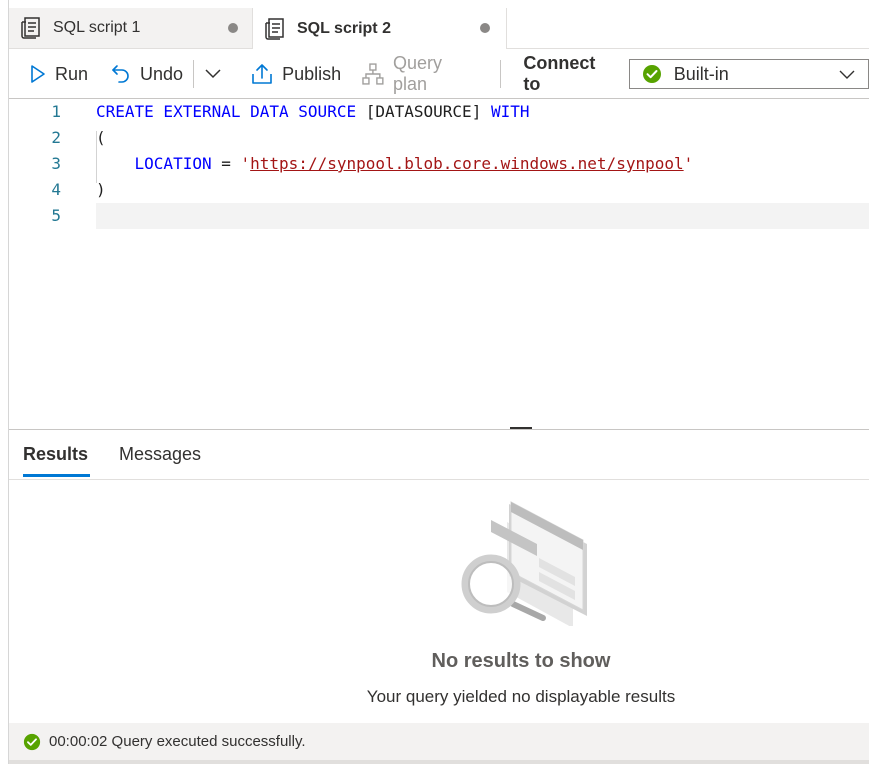 The height and width of the screenshot is (764, 869). What do you see at coordinates (101, 189) in the screenshot?
I see `code-text: )` at bounding box center [101, 189].